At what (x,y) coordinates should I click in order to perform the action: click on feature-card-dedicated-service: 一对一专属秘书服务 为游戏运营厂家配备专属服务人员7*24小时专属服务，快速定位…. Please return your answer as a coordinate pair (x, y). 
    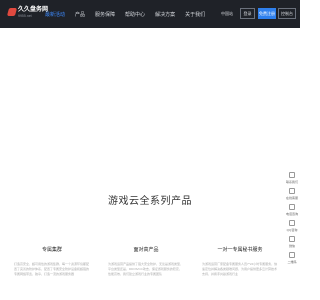
    Looking at the image, I should click on (240, 261).